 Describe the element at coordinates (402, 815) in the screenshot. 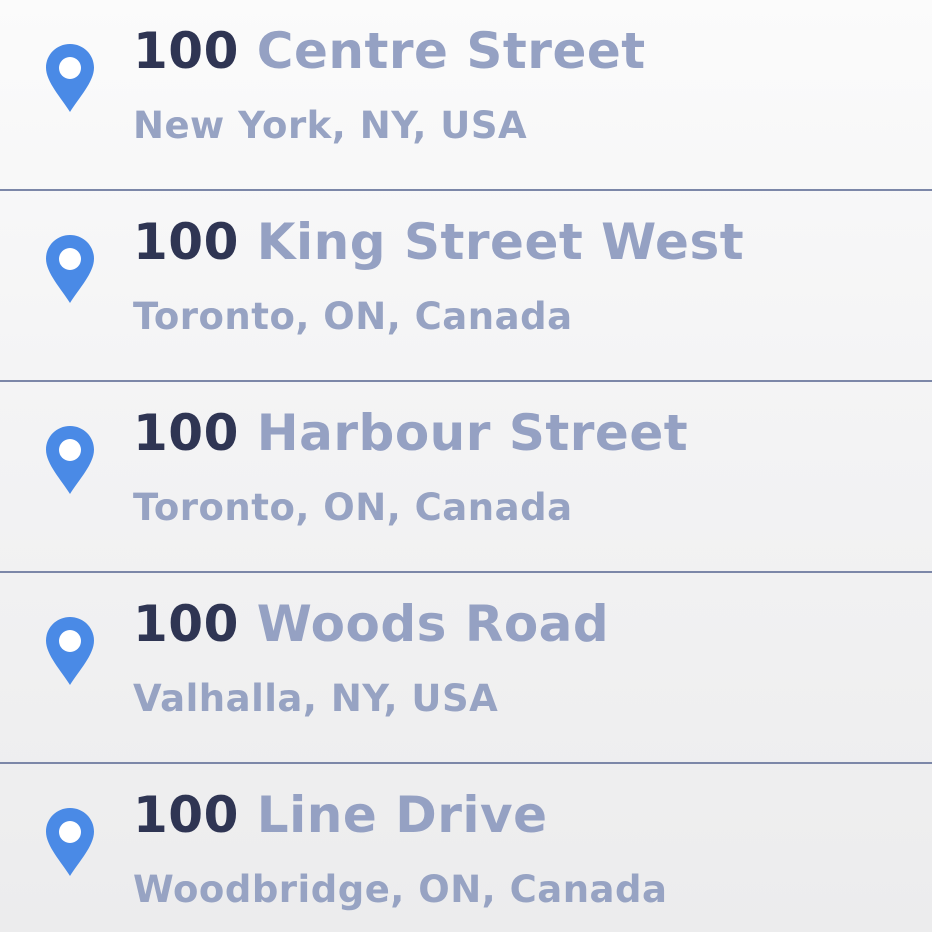

I see `street-name: Line Drive` at that location.